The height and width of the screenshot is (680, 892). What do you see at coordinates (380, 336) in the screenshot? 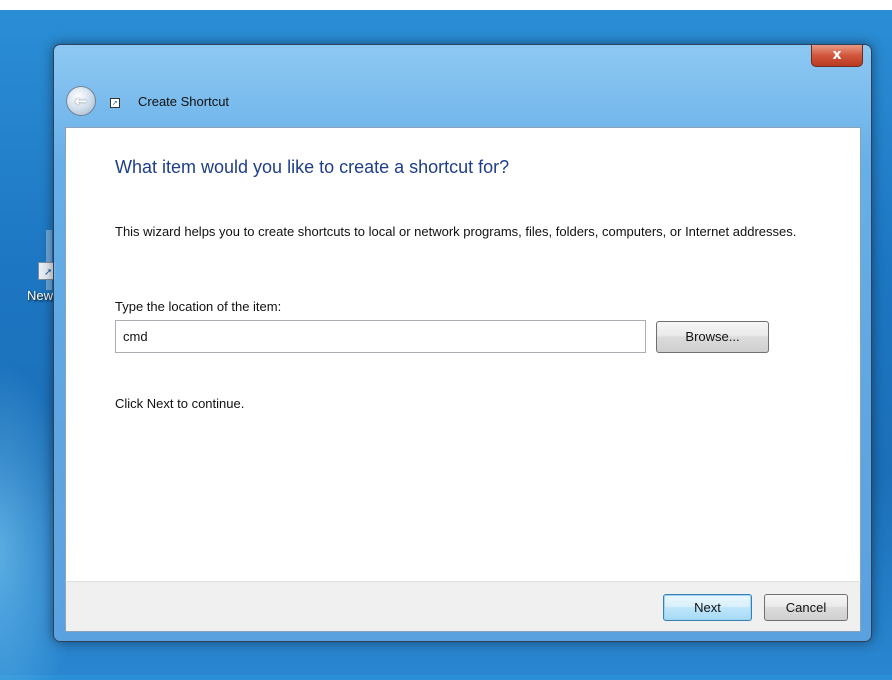
I see `location-input: cmd` at bounding box center [380, 336].